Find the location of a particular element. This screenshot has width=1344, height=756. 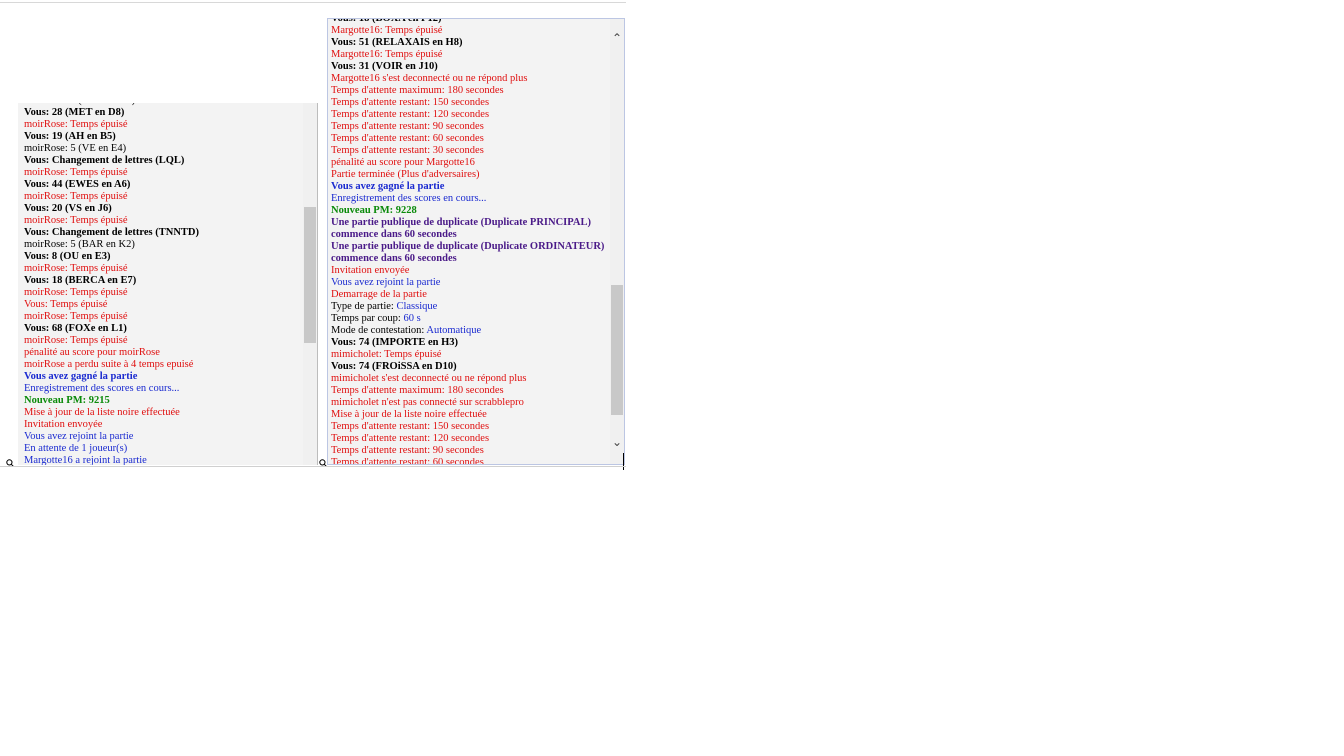

log-line: Mode de contestation: Automatique is located at coordinates (469, 331).